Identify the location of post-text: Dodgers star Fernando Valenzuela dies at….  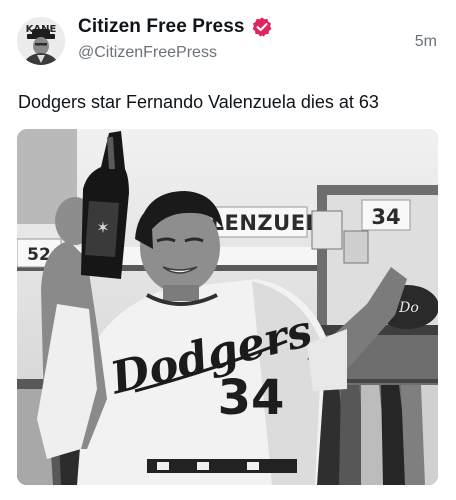
(198, 102).